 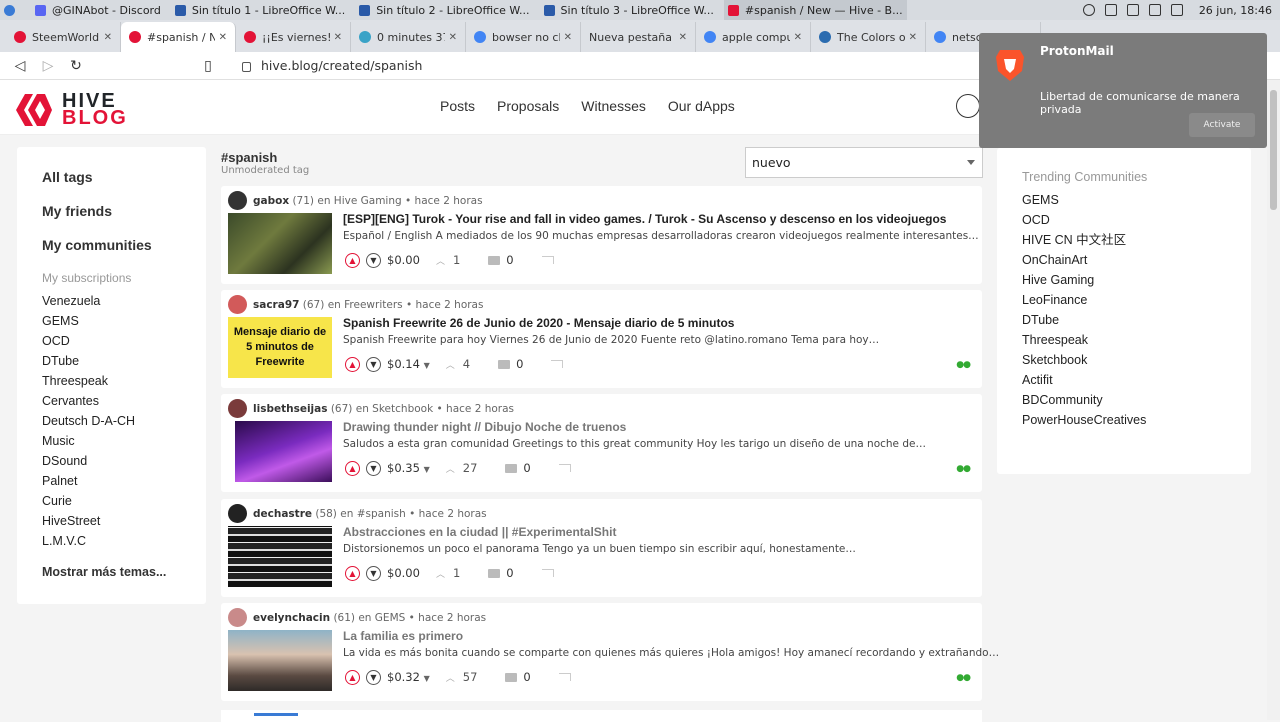 I want to click on forward-icon: ▷, so click(x=48, y=66).